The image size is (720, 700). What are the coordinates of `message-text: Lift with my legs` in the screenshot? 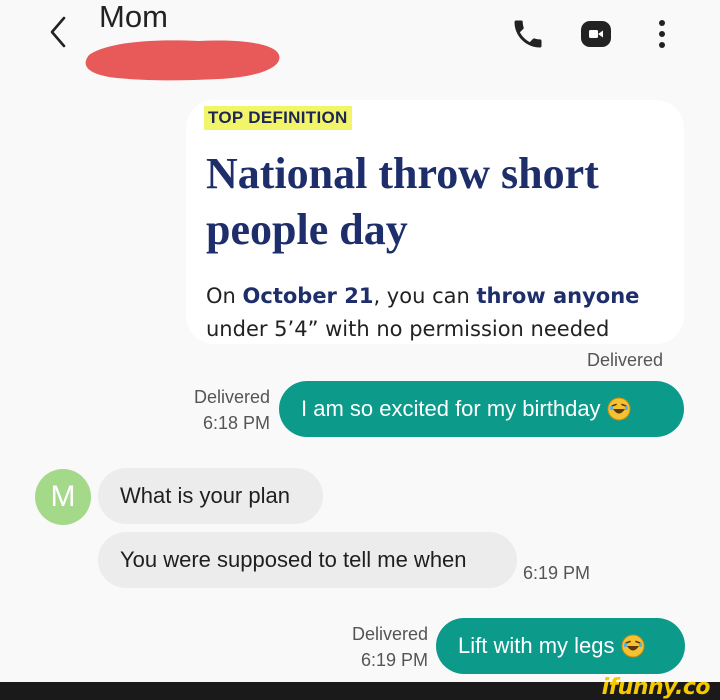 It's located at (536, 645).